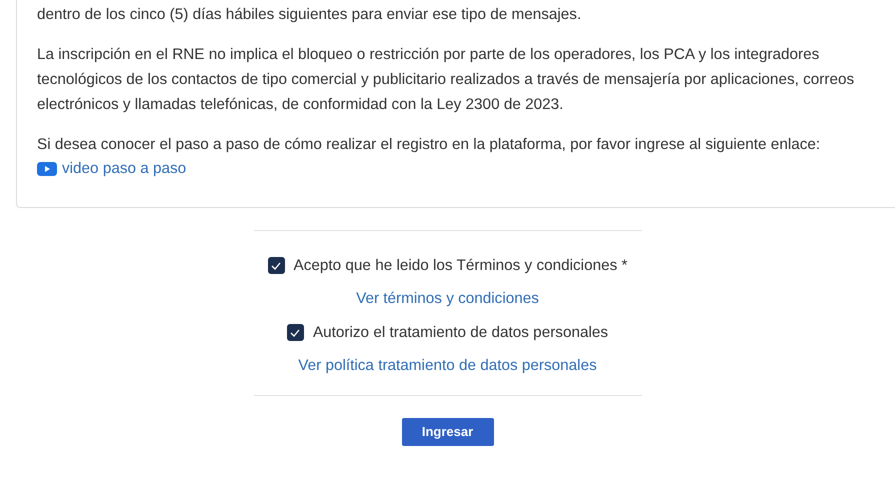  I want to click on checkbox-label: Autorizo el tratamiento de datos personales, so click(460, 333).